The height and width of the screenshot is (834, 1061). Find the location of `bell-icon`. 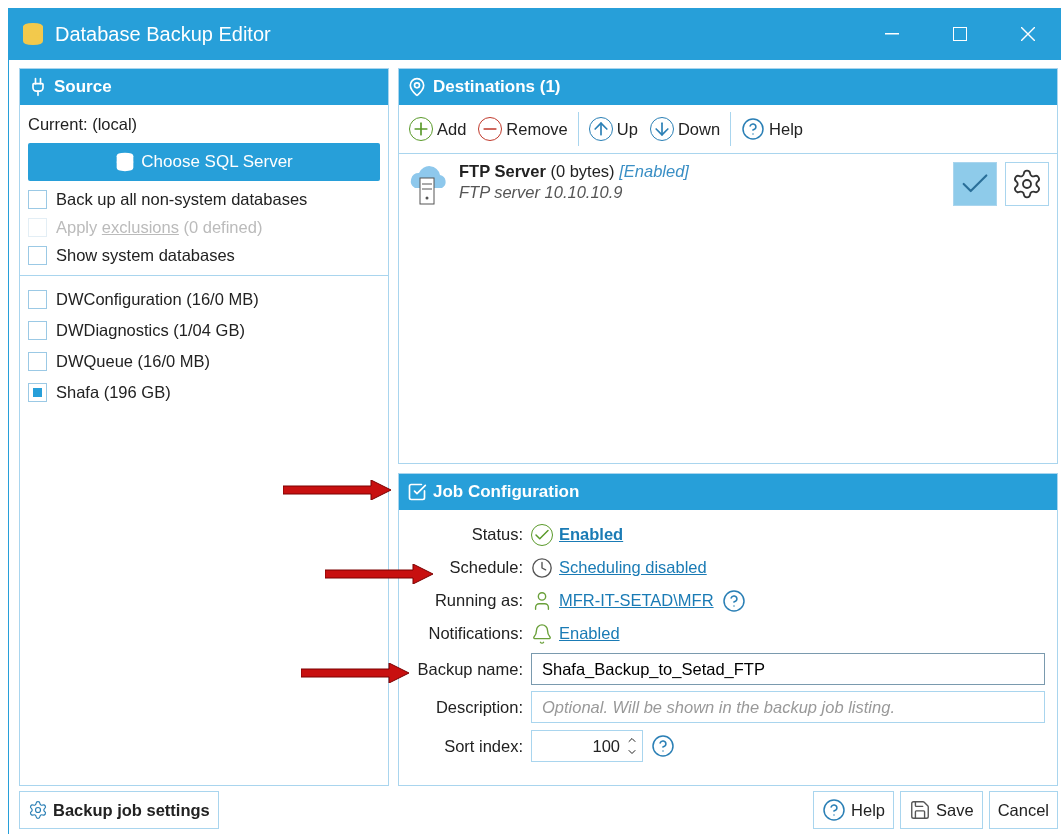

bell-icon is located at coordinates (542, 633).